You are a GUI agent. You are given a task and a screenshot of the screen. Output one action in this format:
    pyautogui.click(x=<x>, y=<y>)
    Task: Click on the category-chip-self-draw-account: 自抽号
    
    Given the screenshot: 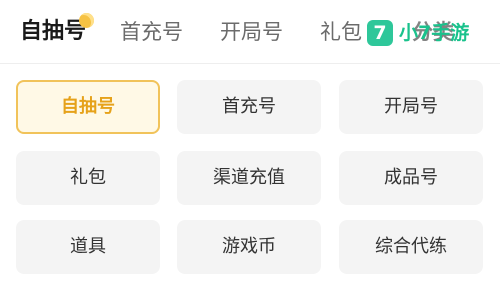 What is the action you would take?
    pyautogui.click(x=88, y=107)
    